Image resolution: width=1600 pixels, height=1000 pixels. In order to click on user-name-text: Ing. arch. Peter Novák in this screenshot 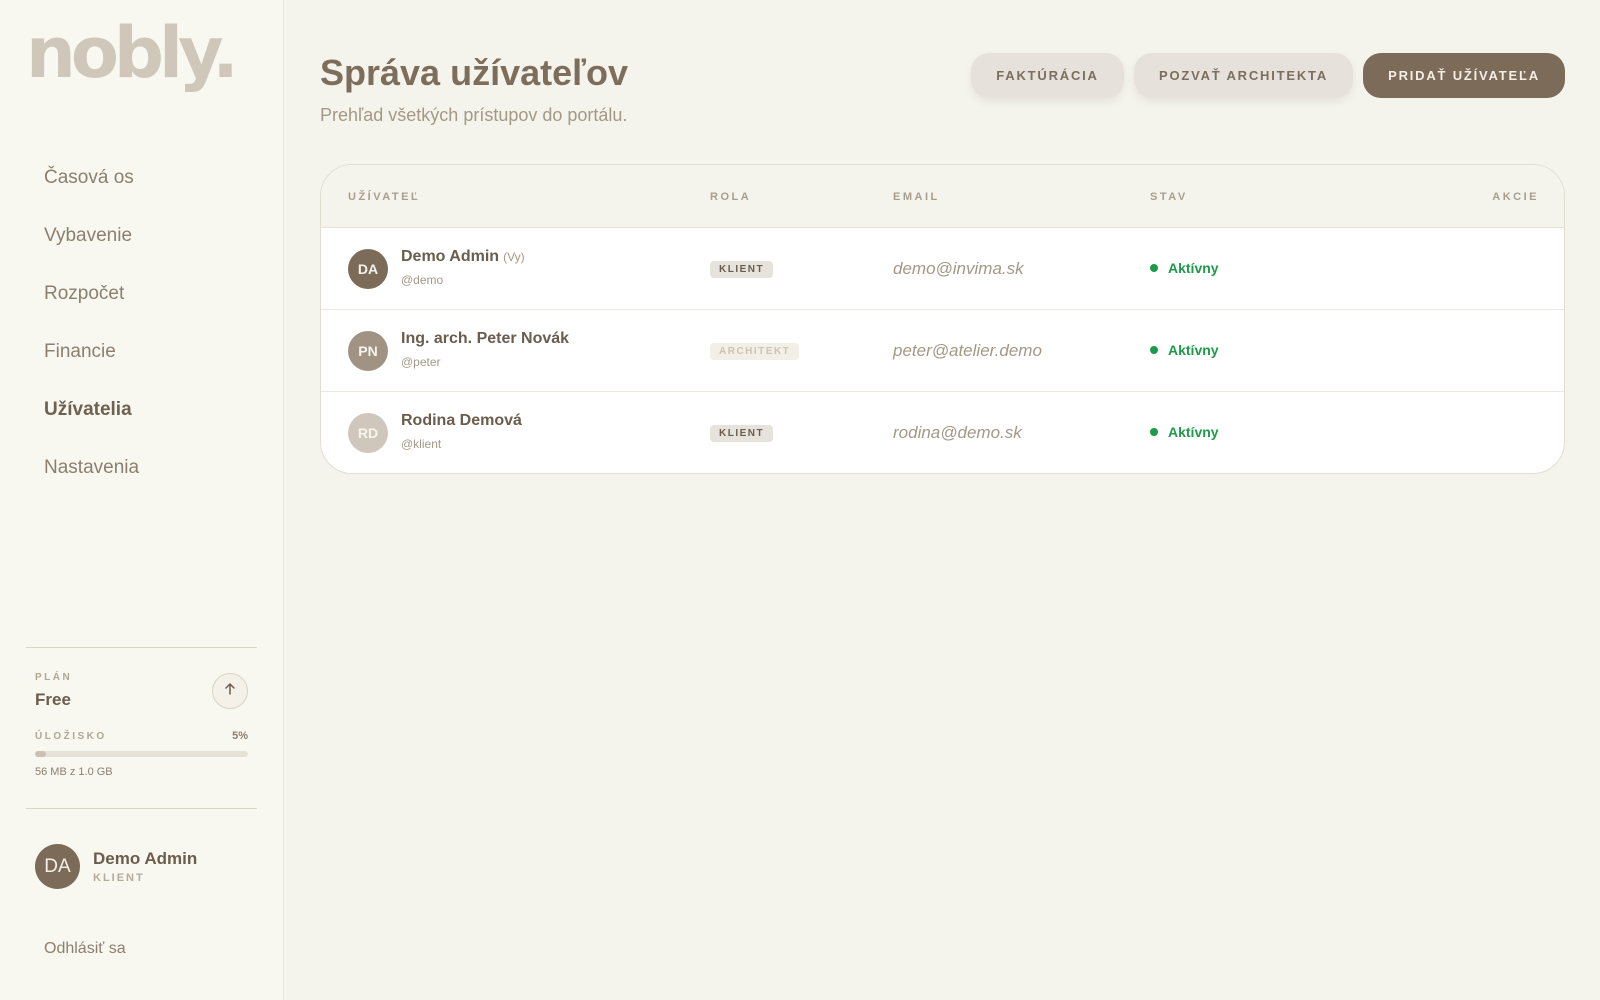, I will do `click(485, 338)`.